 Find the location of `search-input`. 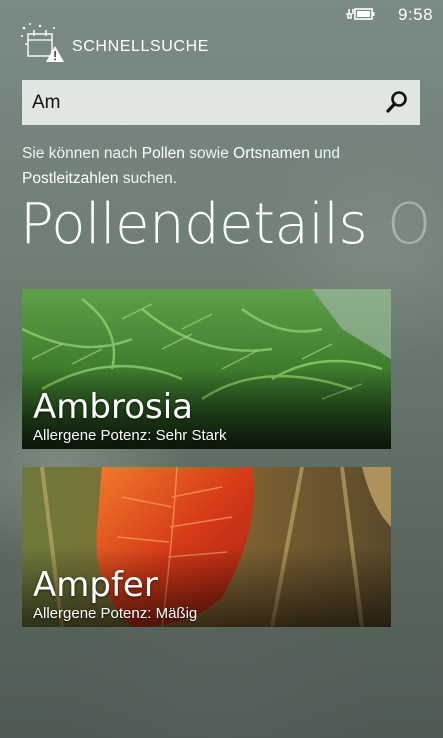

search-input is located at coordinates (197, 102).